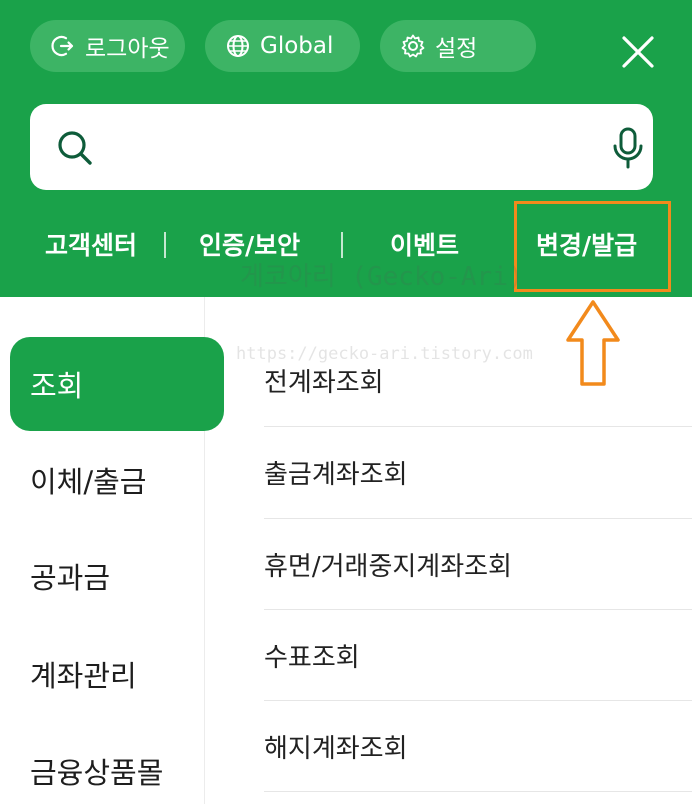  Describe the element at coordinates (478, 655) in the screenshot. I see `sub-menu-item-check-inquiry: 수표조회` at that location.